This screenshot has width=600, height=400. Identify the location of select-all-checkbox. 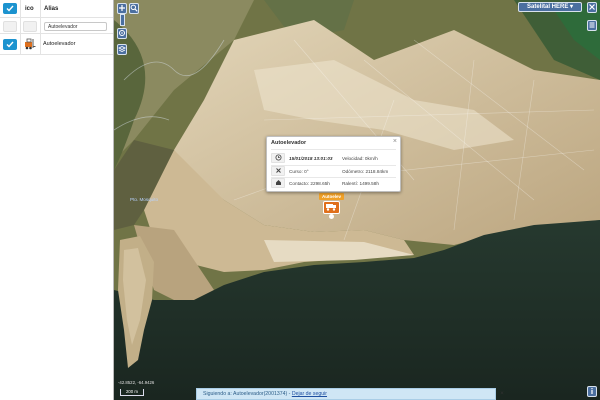
(10, 8).